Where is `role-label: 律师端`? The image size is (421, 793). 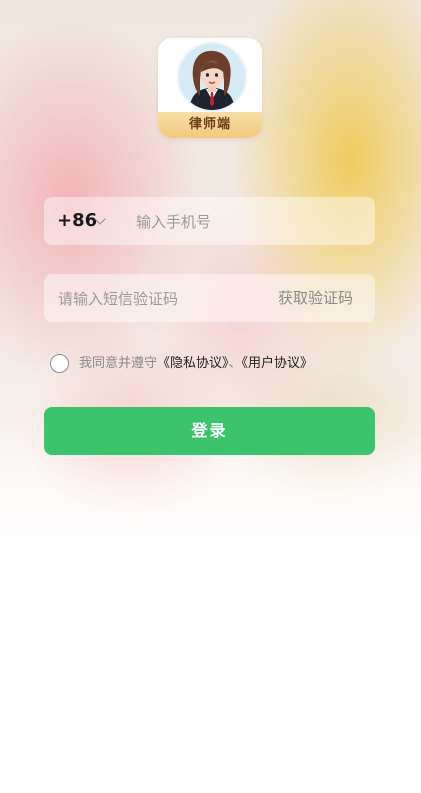
role-label: 律师端 is located at coordinates (210, 125).